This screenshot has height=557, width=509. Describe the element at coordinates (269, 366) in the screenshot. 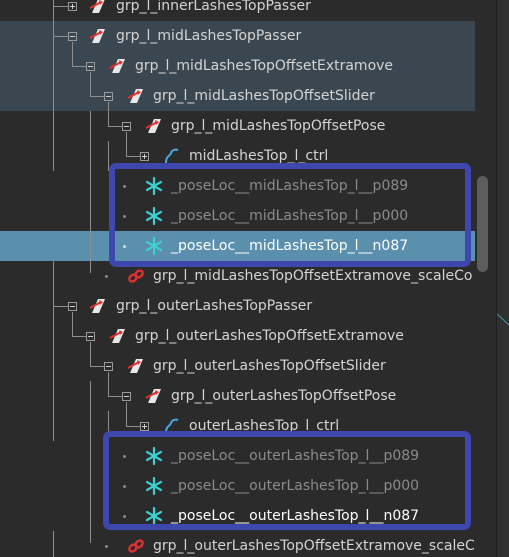

I see `row-label: grp_l_outerLashesTopOffsetSlider` at that location.